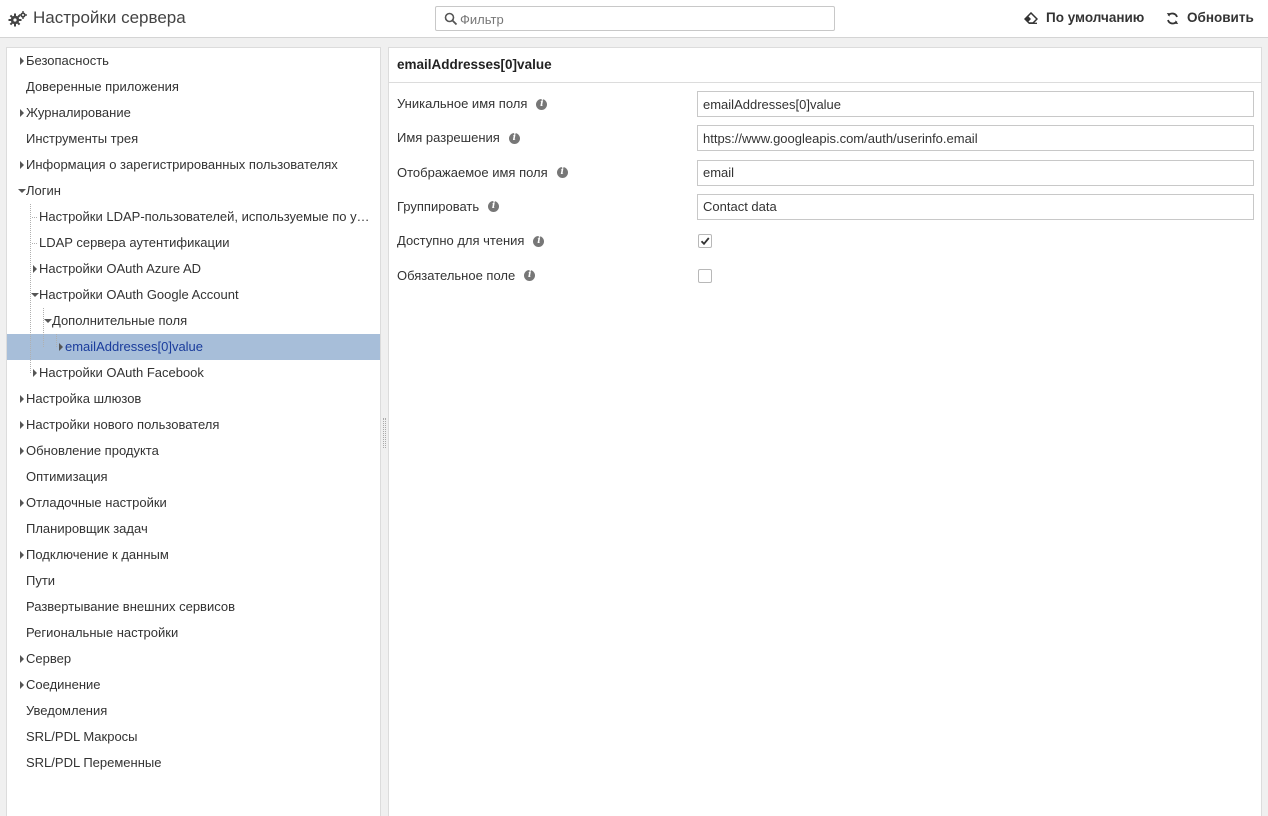  Describe the element at coordinates (193, 113) in the screenshot. I see `tree-item: Журналирование` at that location.